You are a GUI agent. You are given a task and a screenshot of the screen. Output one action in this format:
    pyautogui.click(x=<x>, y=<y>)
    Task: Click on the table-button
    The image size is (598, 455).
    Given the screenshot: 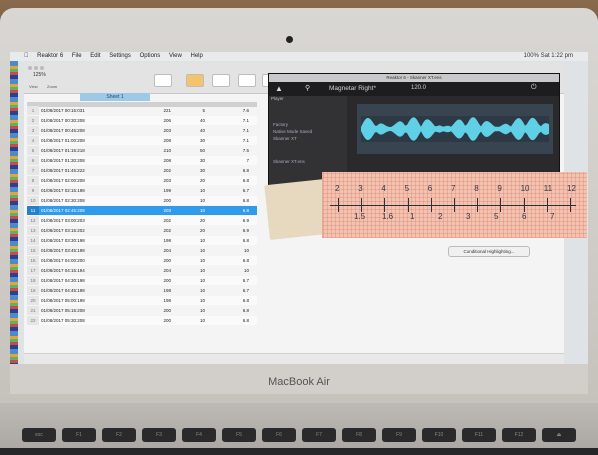 What is the action you would take?
    pyautogui.click(x=221, y=80)
    